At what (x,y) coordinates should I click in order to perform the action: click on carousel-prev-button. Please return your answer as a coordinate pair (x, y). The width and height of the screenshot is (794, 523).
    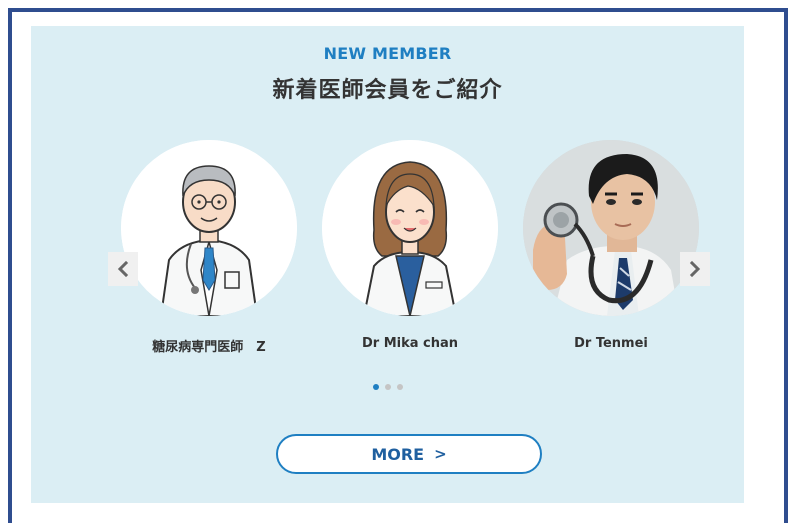
    Looking at the image, I should click on (123, 269).